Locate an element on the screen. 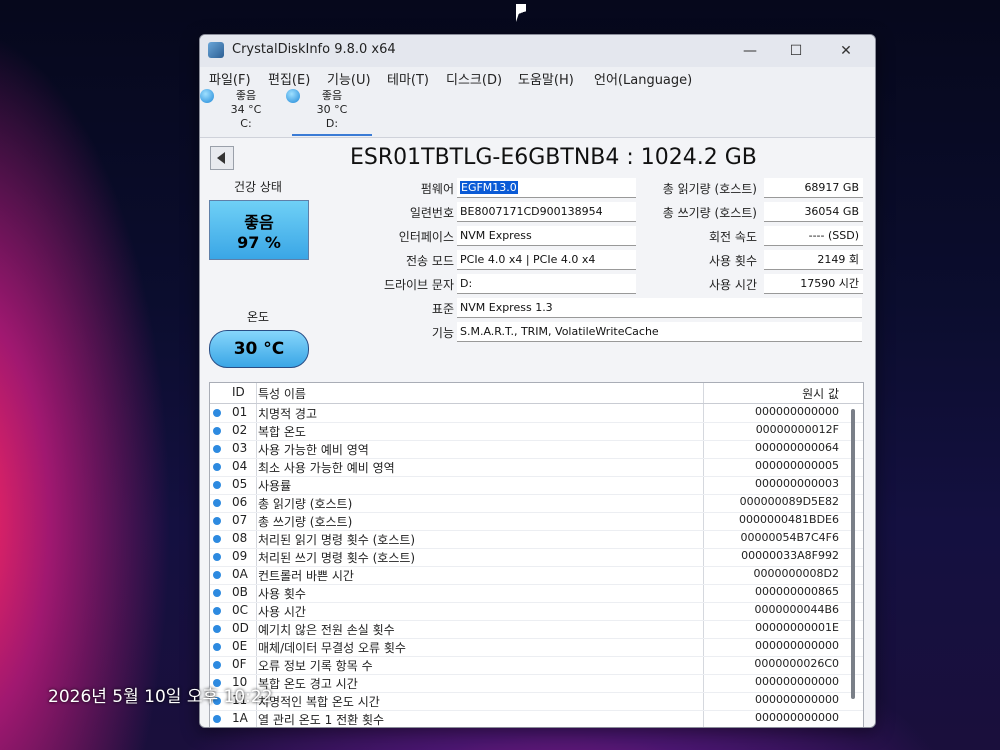 The width and height of the screenshot is (1000, 750). attribute-id: 1A is located at coordinates (240, 718).